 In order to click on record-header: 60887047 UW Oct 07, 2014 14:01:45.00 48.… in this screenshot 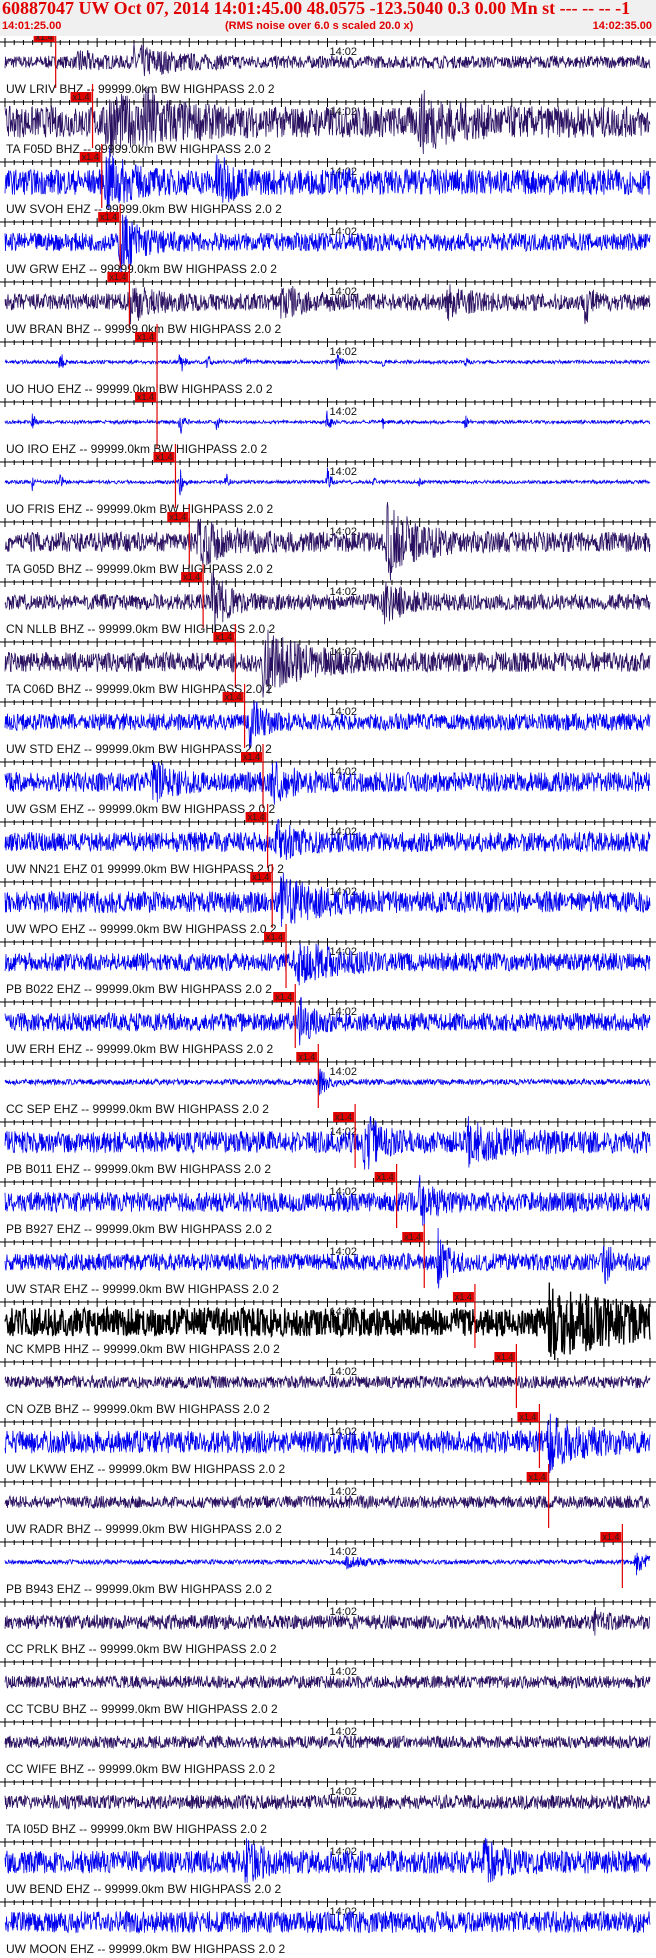, I will do `click(328, 18)`.